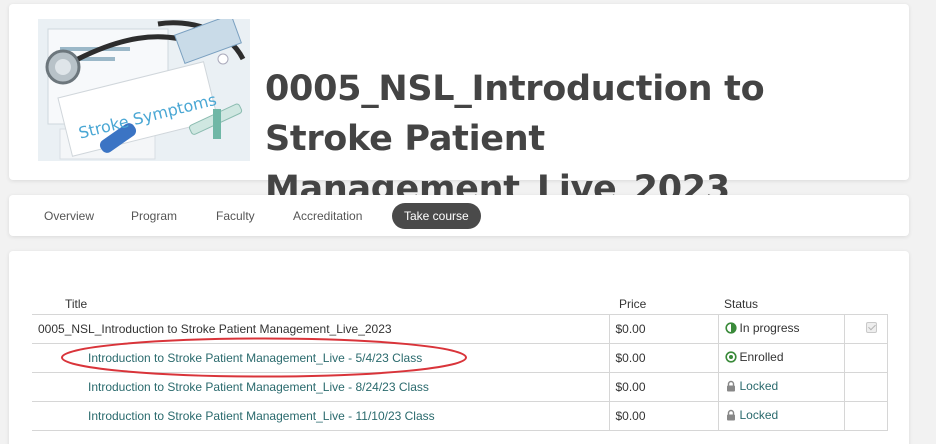  What do you see at coordinates (730, 328) in the screenshot?
I see `half-circle-icon` at bounding box center [730, 328].